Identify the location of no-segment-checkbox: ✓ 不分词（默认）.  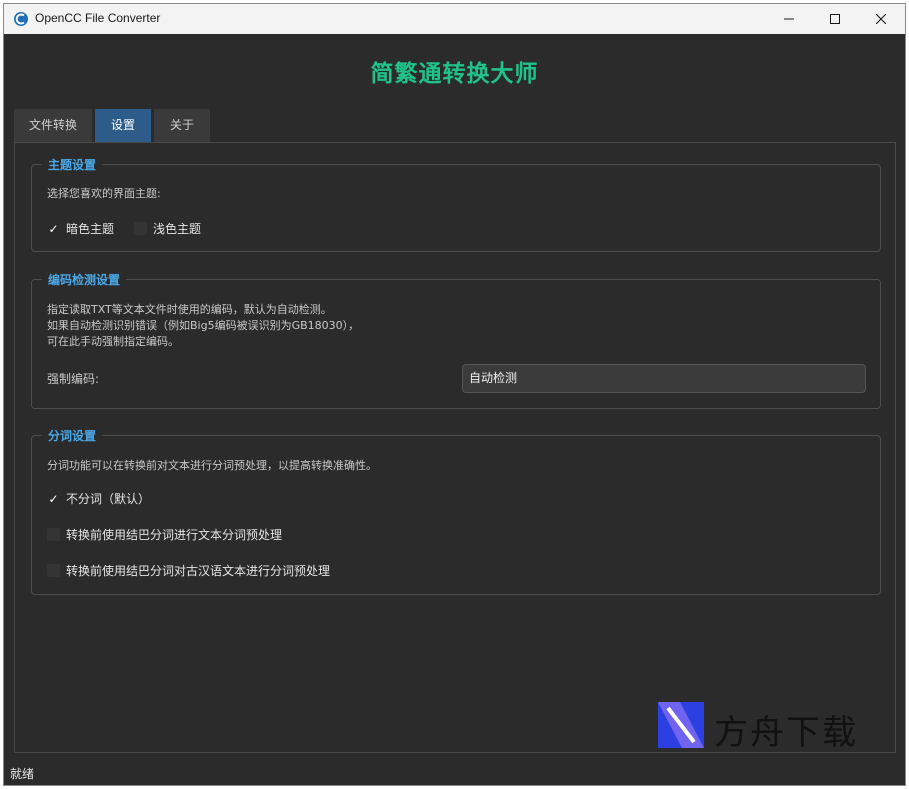
(98, 498).